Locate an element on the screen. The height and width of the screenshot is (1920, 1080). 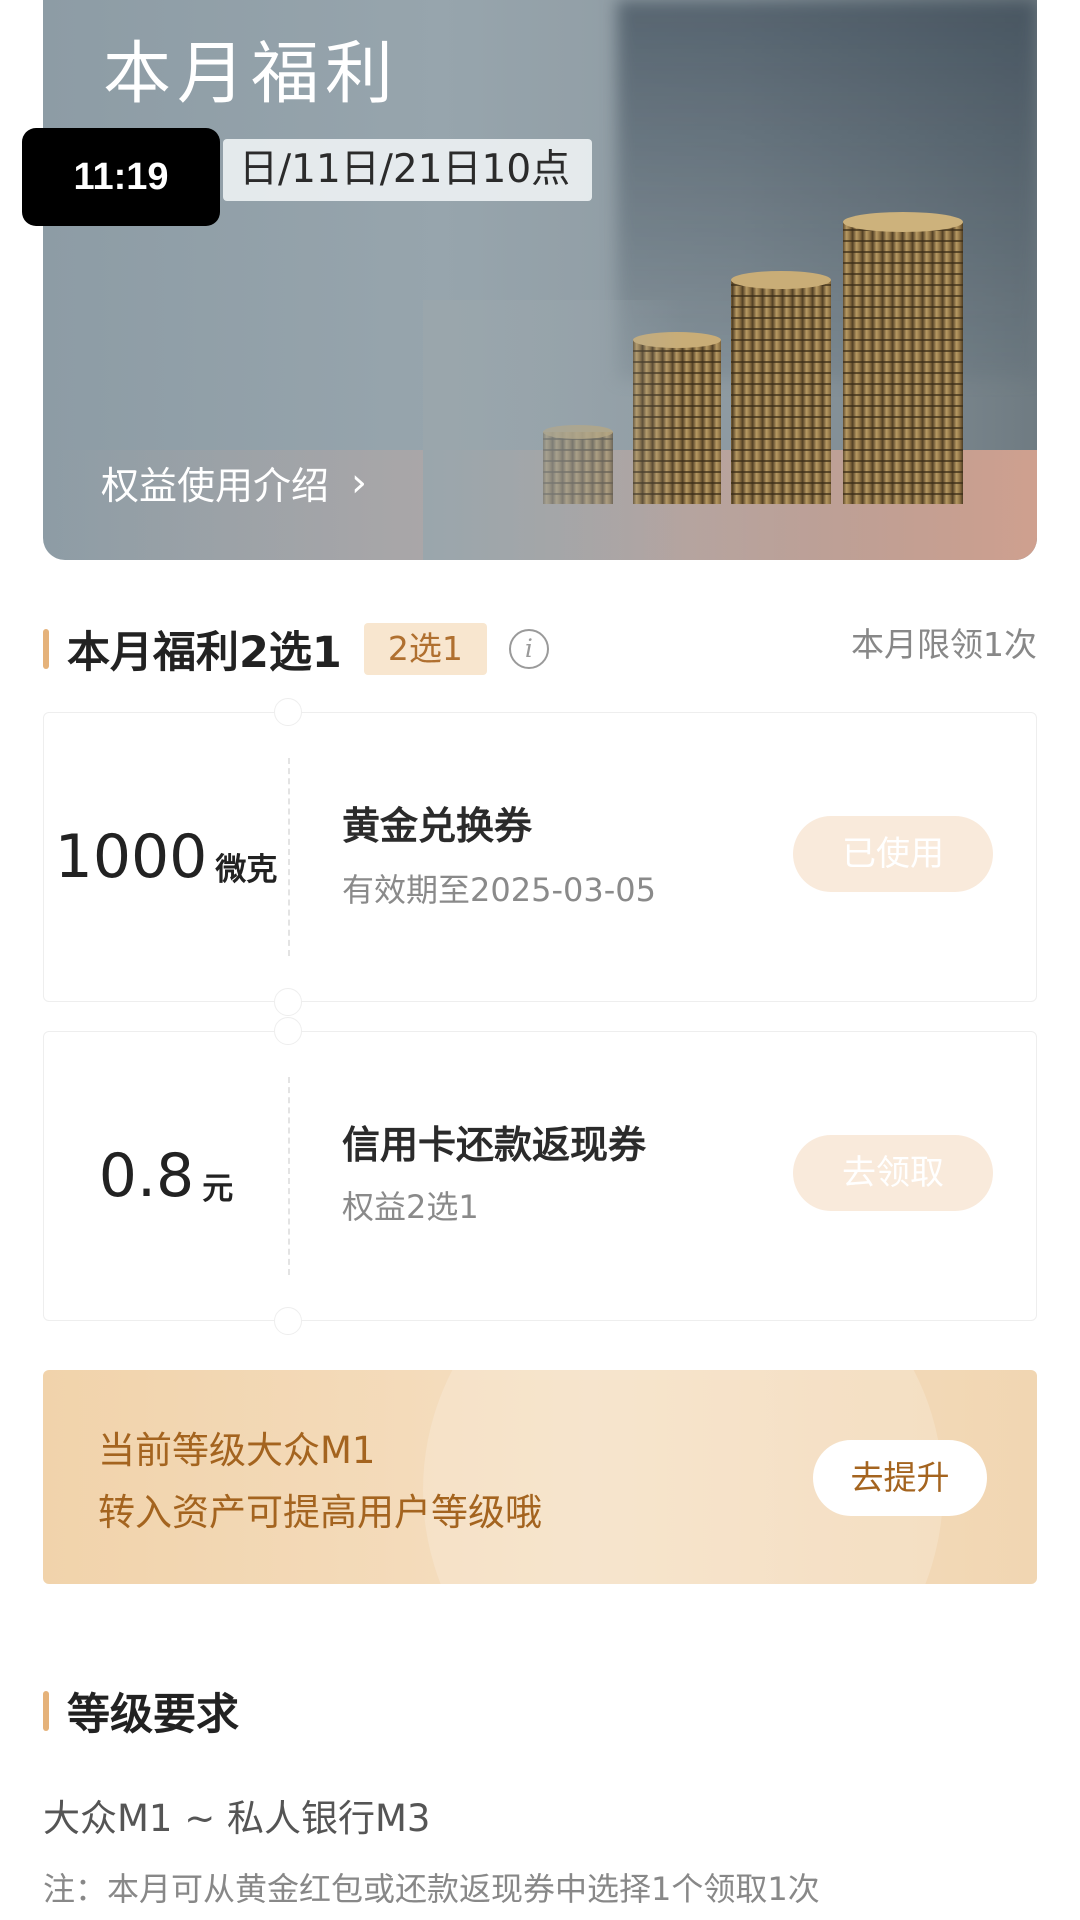
claim-button: 去领取 is located at coordinates (893, 1173).